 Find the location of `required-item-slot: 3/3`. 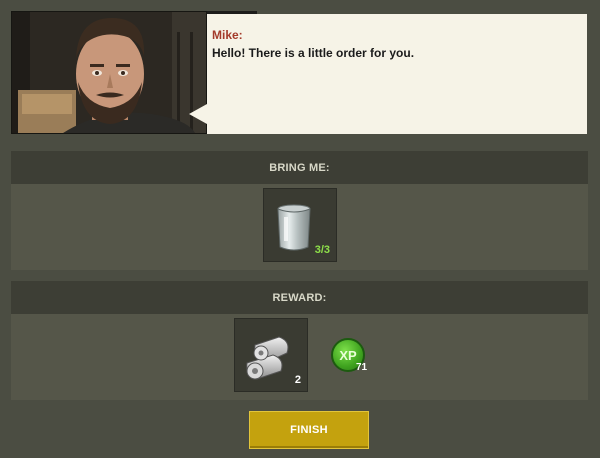

required-item-slot: 3/3 is located at coordinates (300, 225).